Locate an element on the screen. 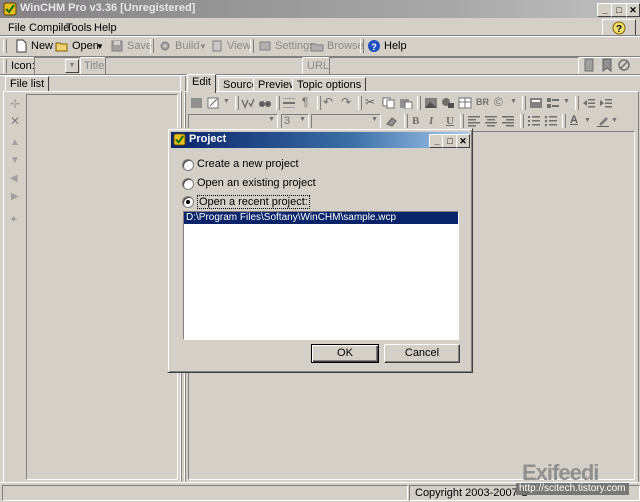 Image resolution: width=640 pixels, height=502 pixels. icon-select: ▼ is located at coordinates (57, 66).